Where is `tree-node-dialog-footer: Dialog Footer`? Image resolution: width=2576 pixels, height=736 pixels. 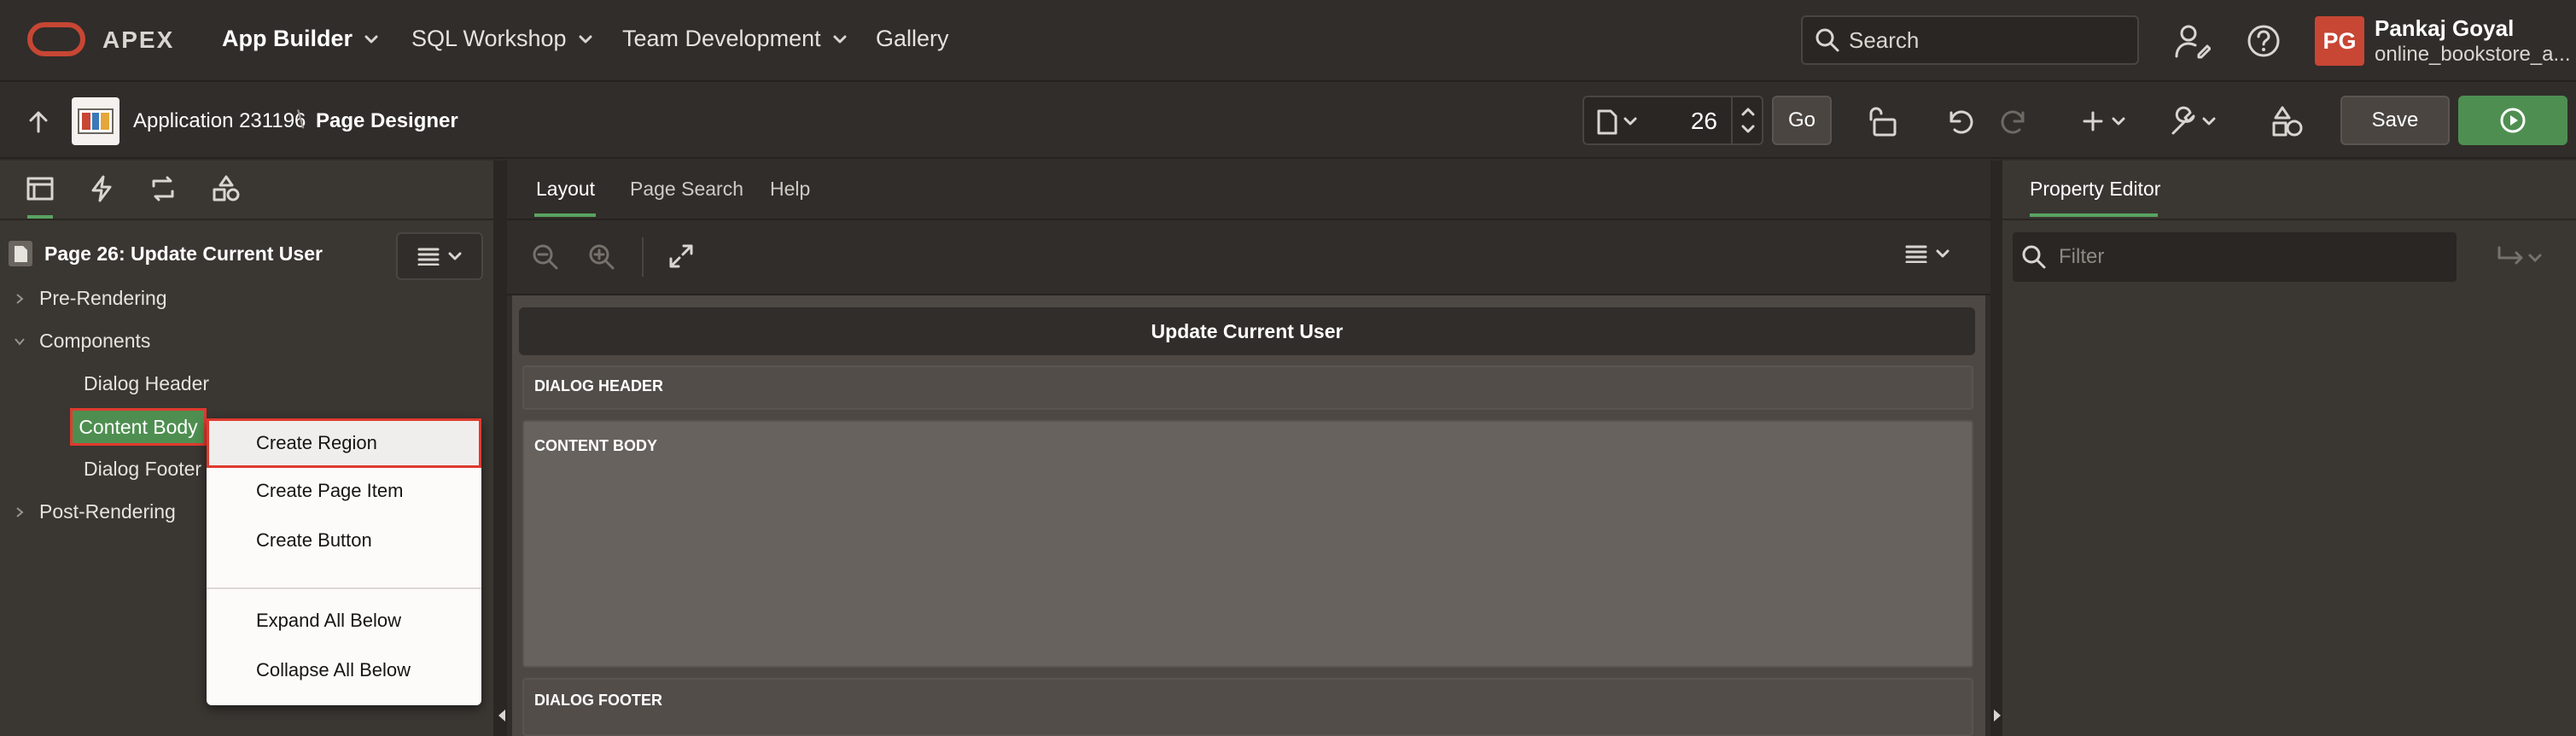
tree-node-dialog-footer: Dialog Footer is located at coordinates (142, 470).